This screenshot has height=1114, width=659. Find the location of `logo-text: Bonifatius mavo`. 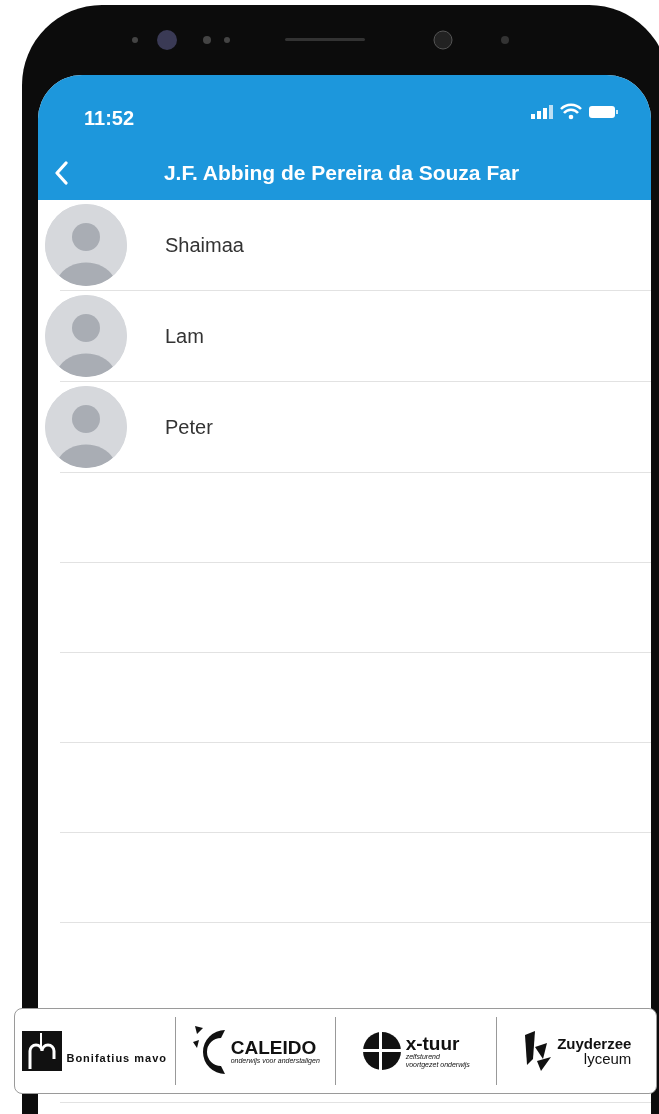

logo-text: Bonifatius mavo is located at coordinates (117, 1058).